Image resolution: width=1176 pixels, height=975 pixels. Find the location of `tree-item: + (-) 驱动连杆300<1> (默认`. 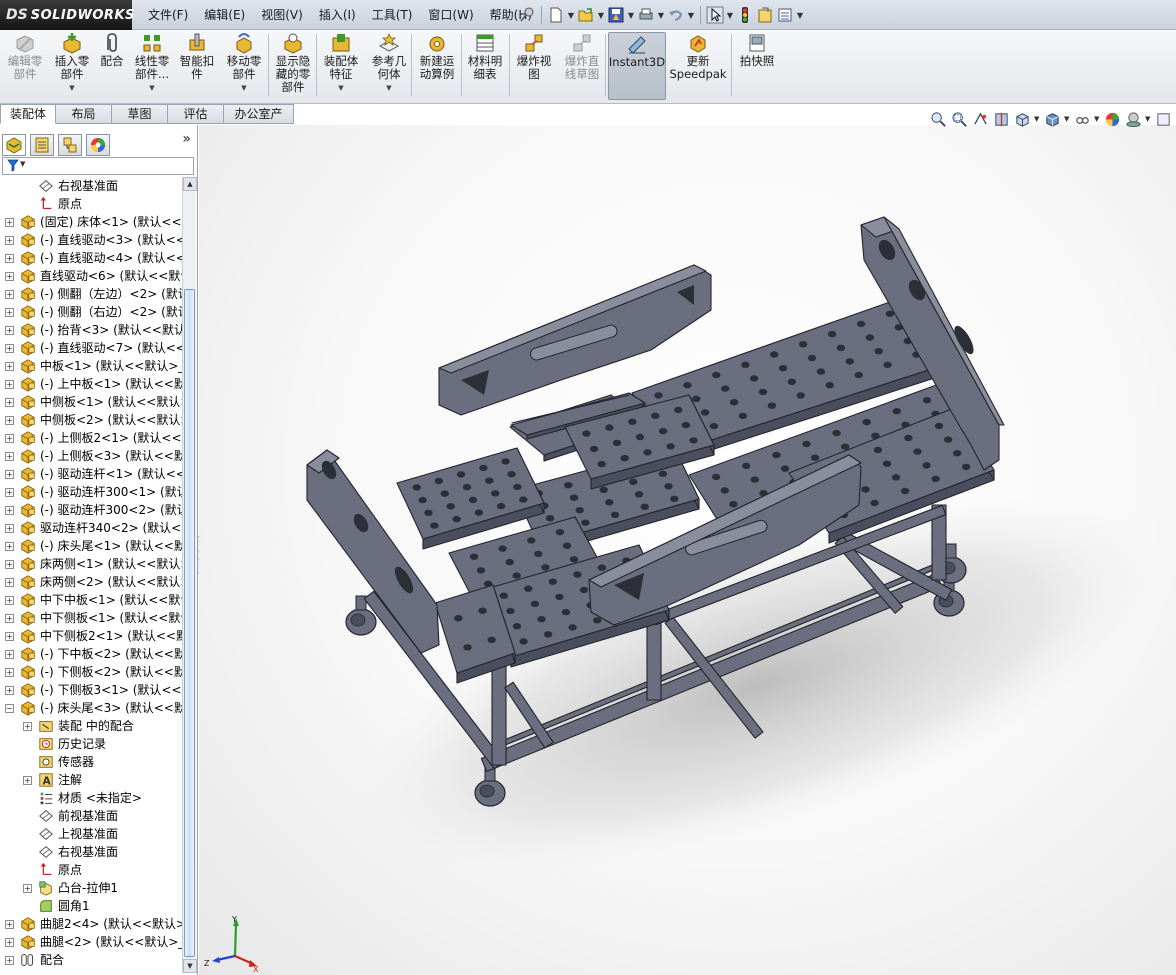

tree-item: + (-) 驱动连杆300<1> (默认 is located at coordinates (91, 492).